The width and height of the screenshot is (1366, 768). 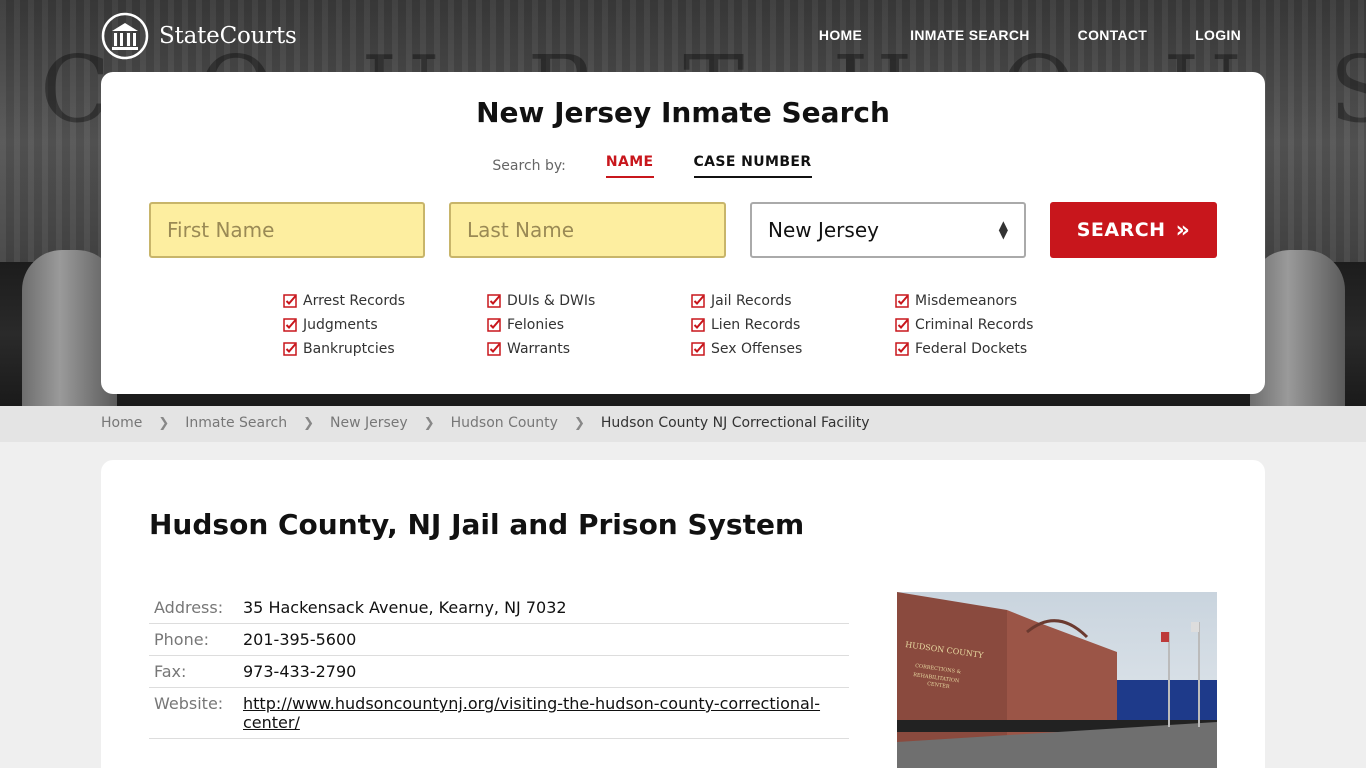 I want to click on record-type-item: Lien Records, so click(x=793, y=325).